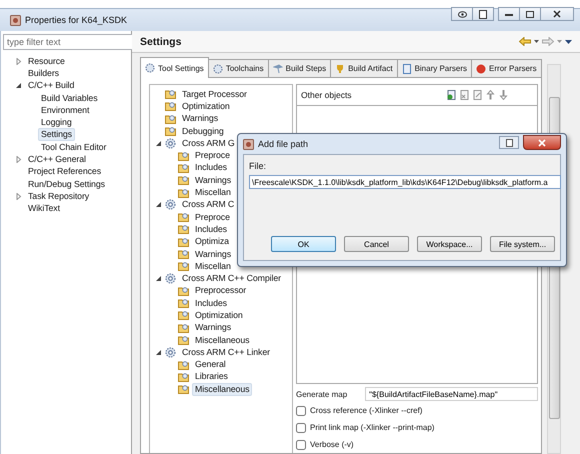 The width and height of the screenshot is (580, 454). I want to click on app-icon, so click(15, 20).